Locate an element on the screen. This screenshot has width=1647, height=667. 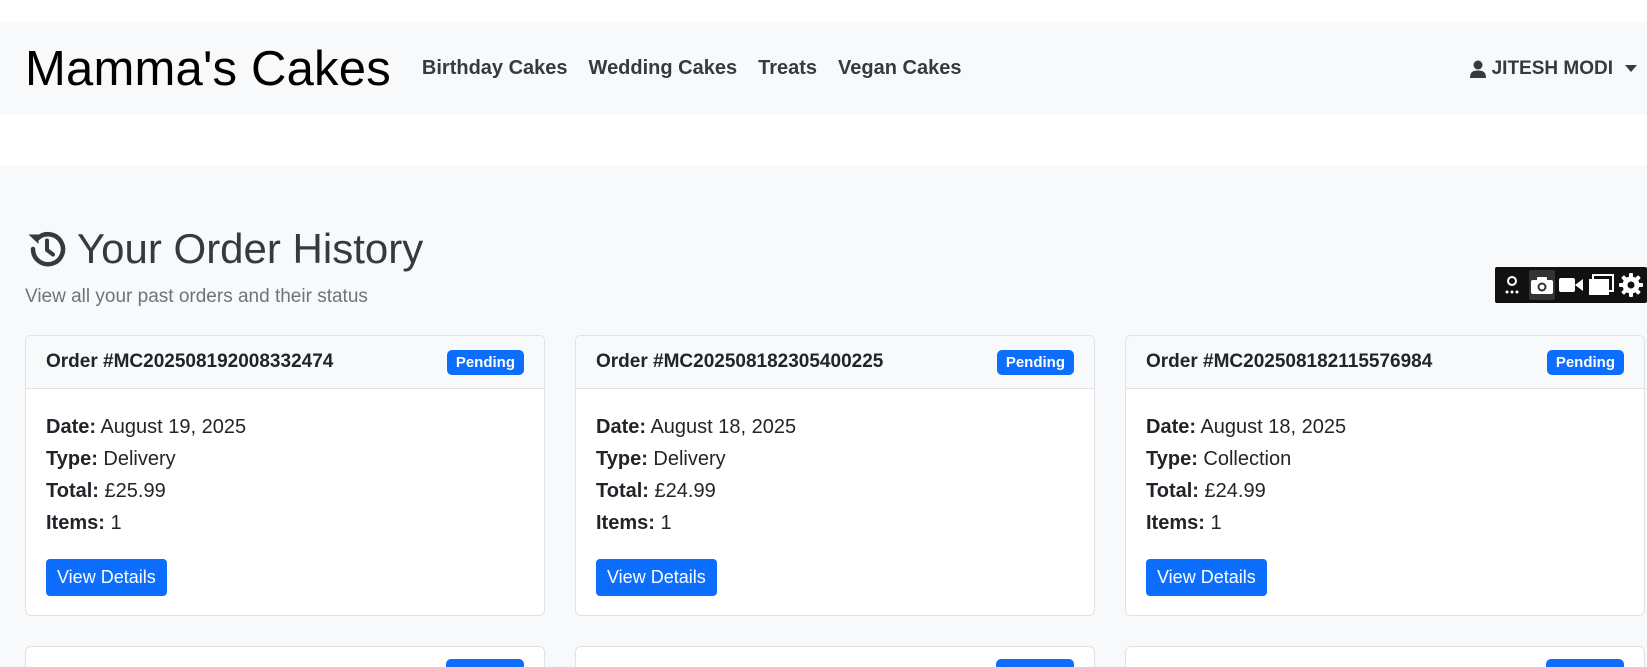
order-total: Total: £25.99 is located at coordinates (285, 491).